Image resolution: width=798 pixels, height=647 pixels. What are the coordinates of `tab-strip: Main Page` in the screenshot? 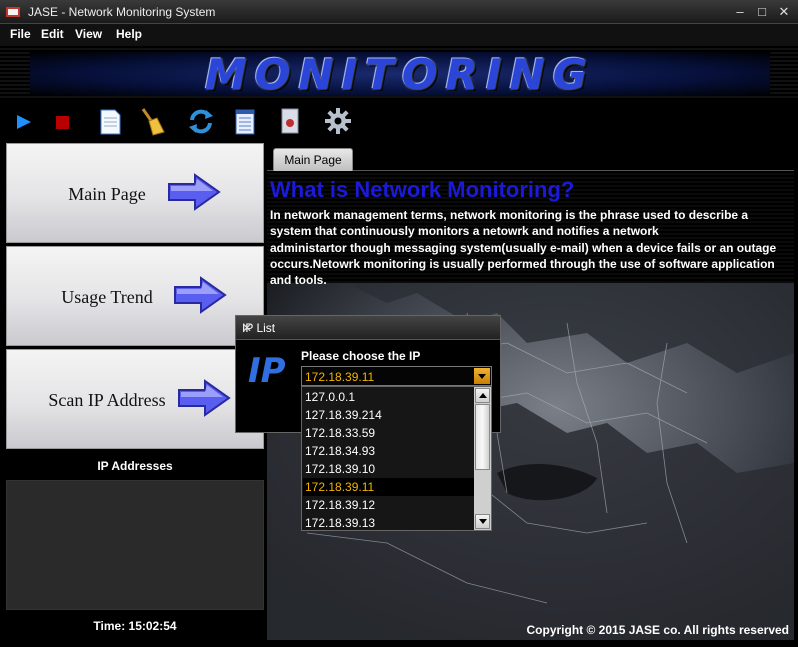 It's located at (530, 157).